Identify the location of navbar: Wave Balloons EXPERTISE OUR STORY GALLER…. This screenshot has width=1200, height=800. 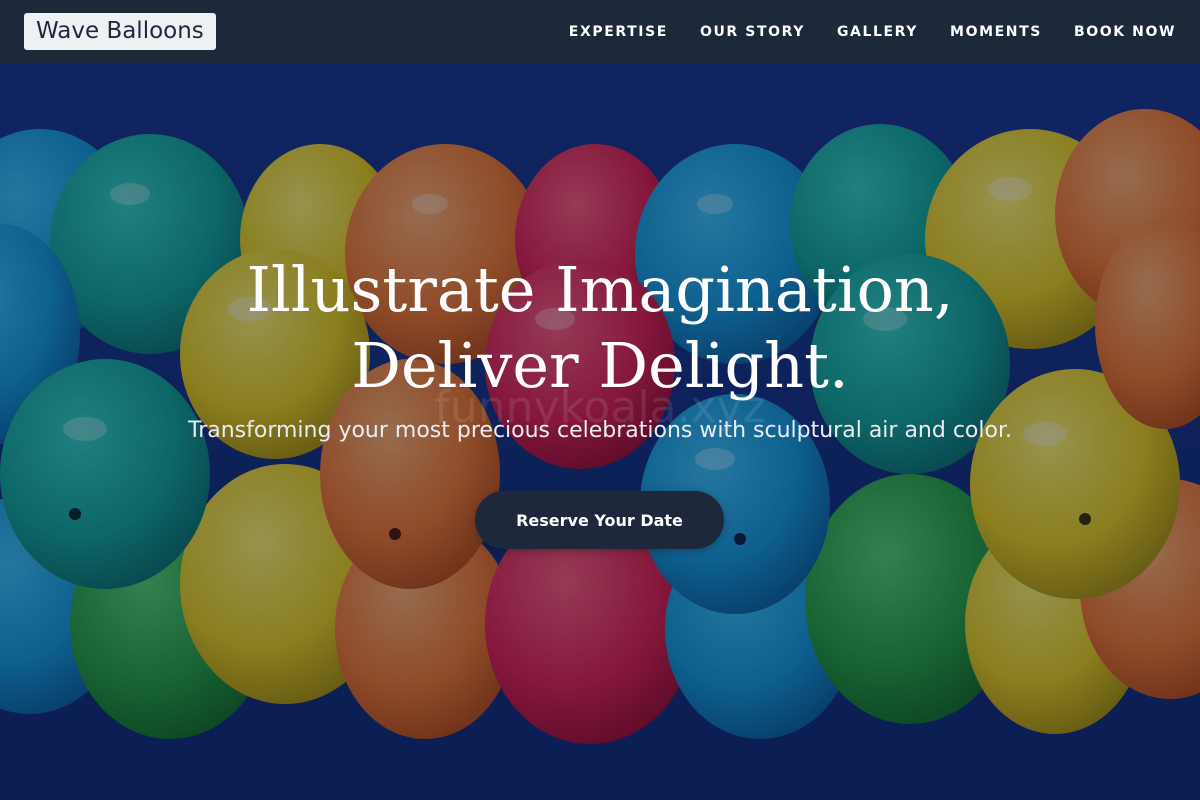
(600, 32).